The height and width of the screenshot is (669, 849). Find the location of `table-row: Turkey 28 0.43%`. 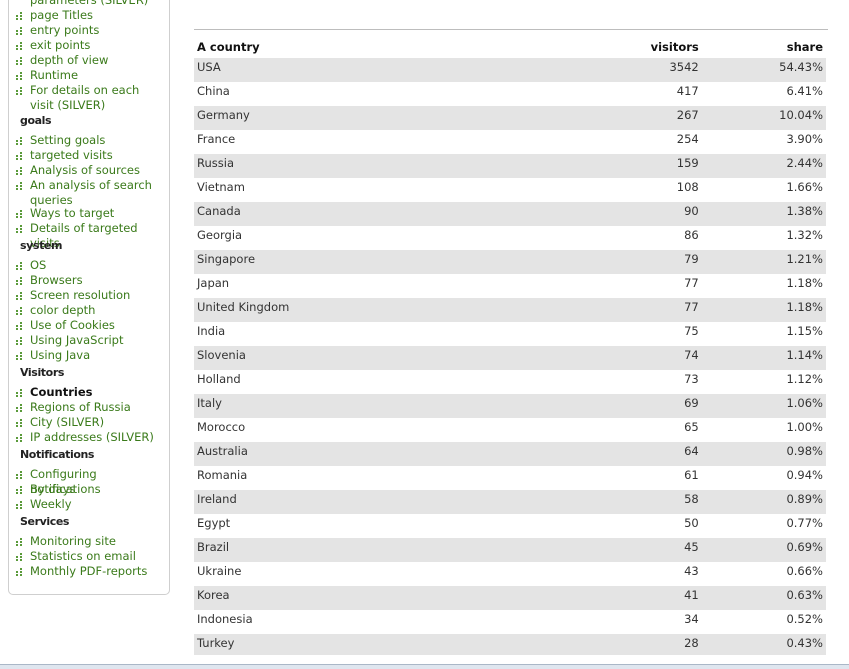

table-row: Turkey 28 0.43% is located at coordinates (510, 644).